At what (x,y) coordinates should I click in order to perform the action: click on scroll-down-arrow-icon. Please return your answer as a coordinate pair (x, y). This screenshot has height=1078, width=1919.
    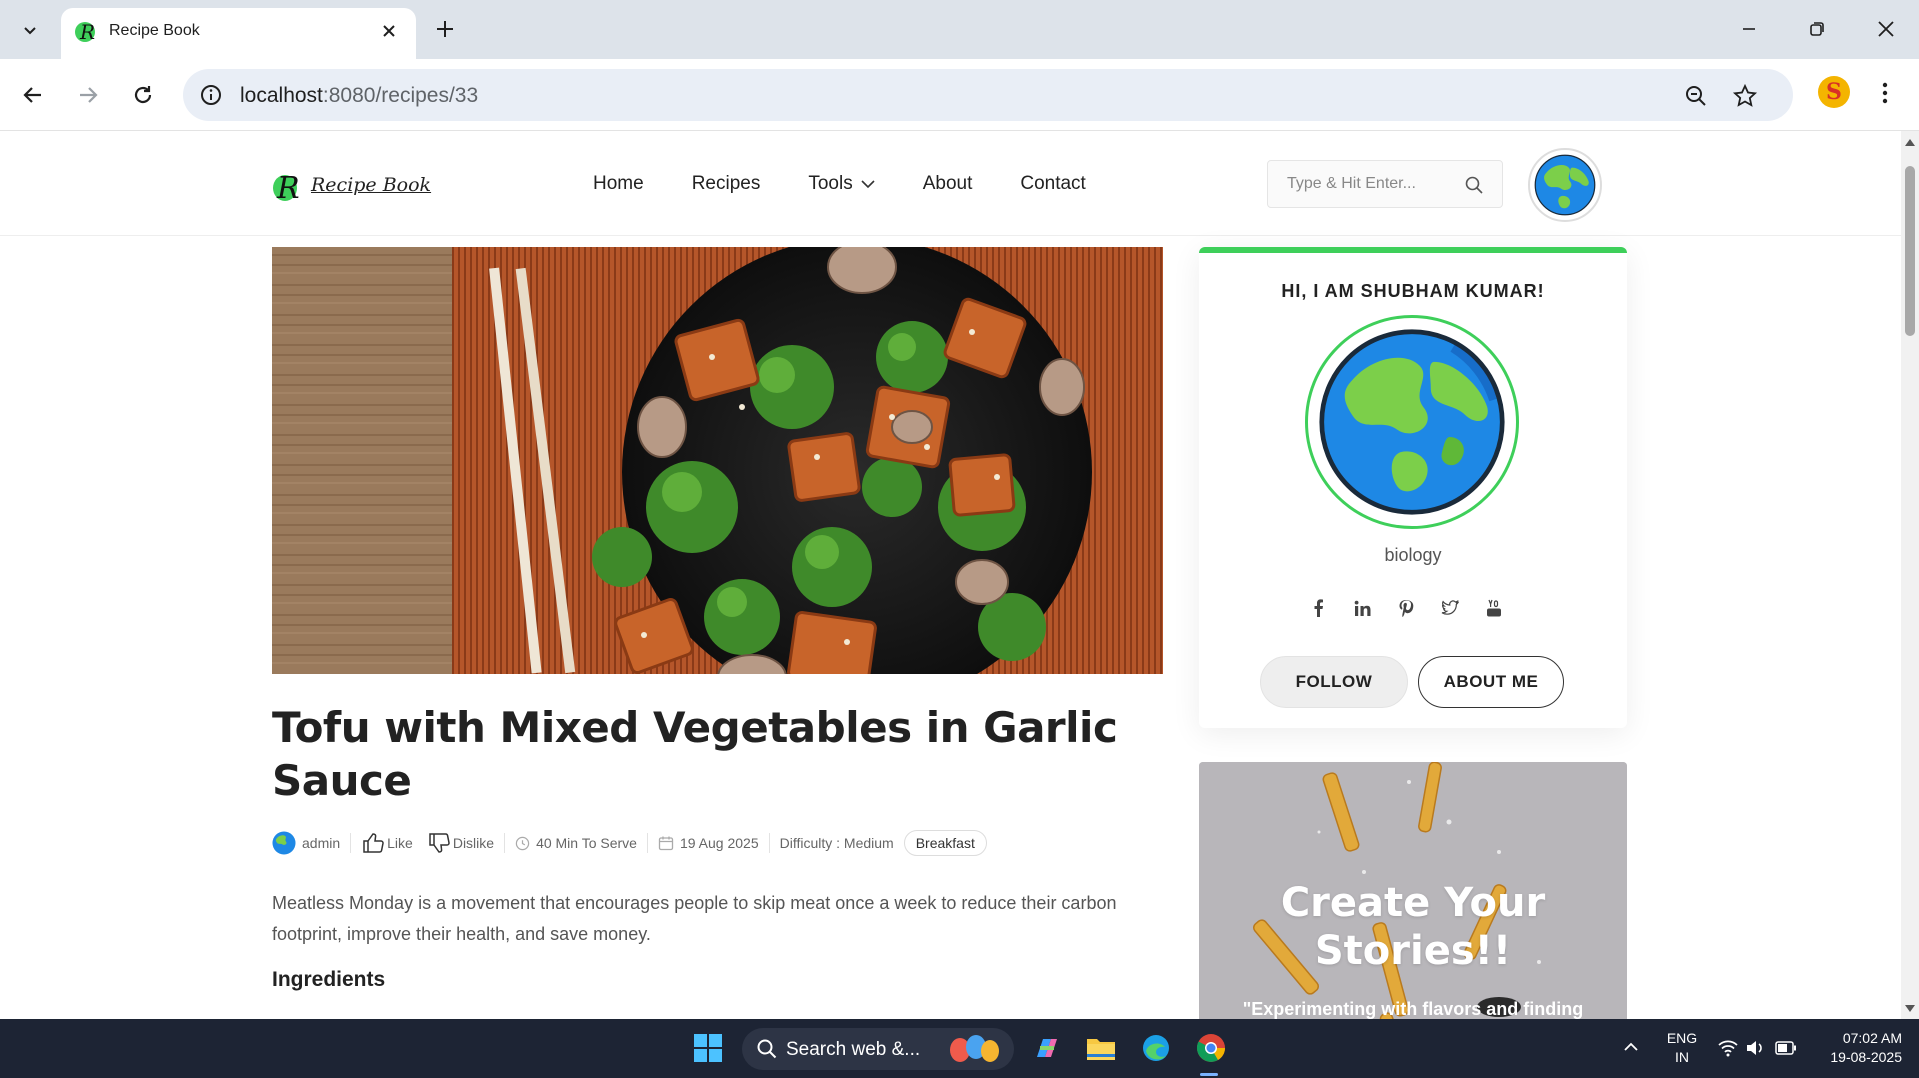
    Looking at the image, I should click on (1910, 1008).